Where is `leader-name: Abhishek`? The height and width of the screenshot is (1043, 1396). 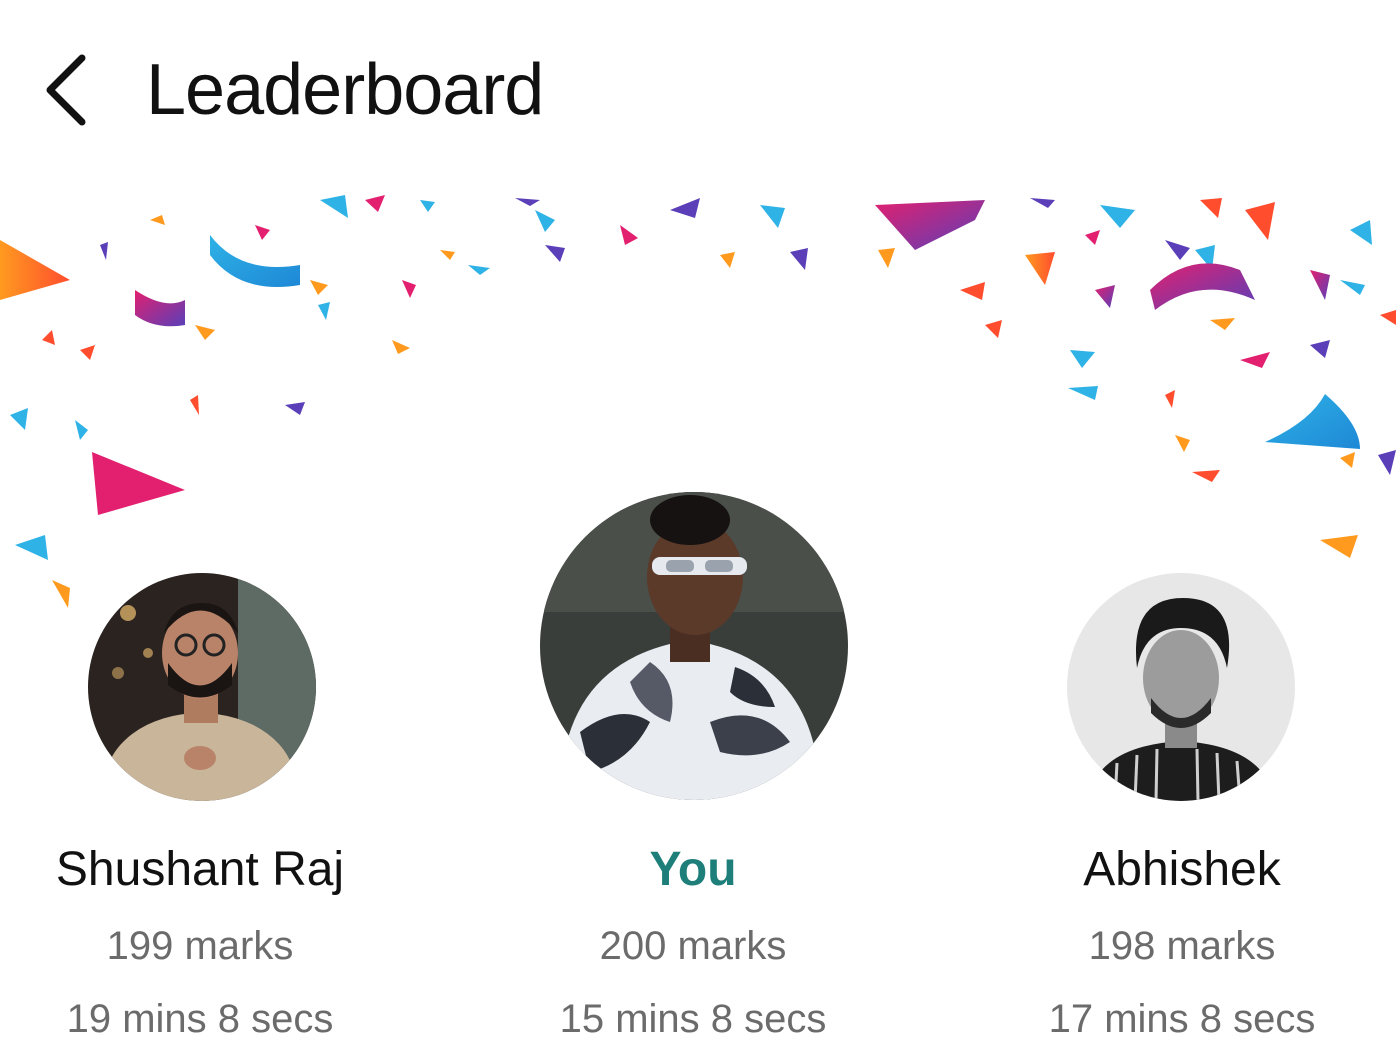
leader-name: Abhishek is located at coordinates (1182, 869).